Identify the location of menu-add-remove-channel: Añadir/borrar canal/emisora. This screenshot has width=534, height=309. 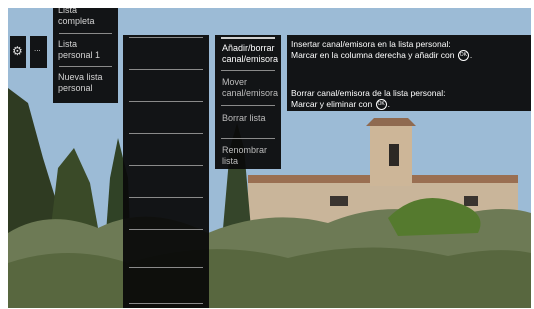
(251, 54).